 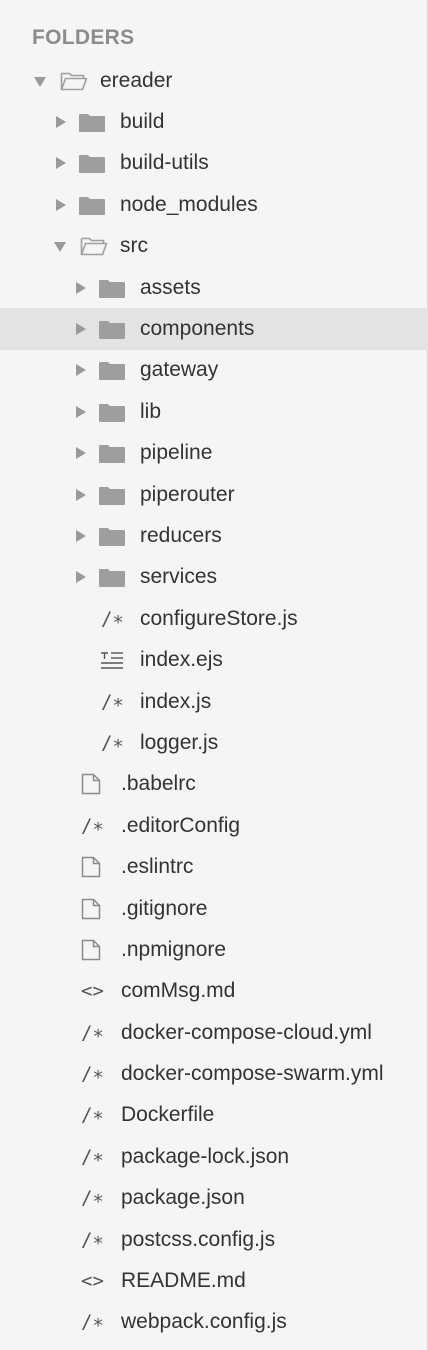 What do you see at coordinates (214, 908) in the screenshot?
I see `file-row-gitignore: .gitignore` at bounding box center [214, 908].